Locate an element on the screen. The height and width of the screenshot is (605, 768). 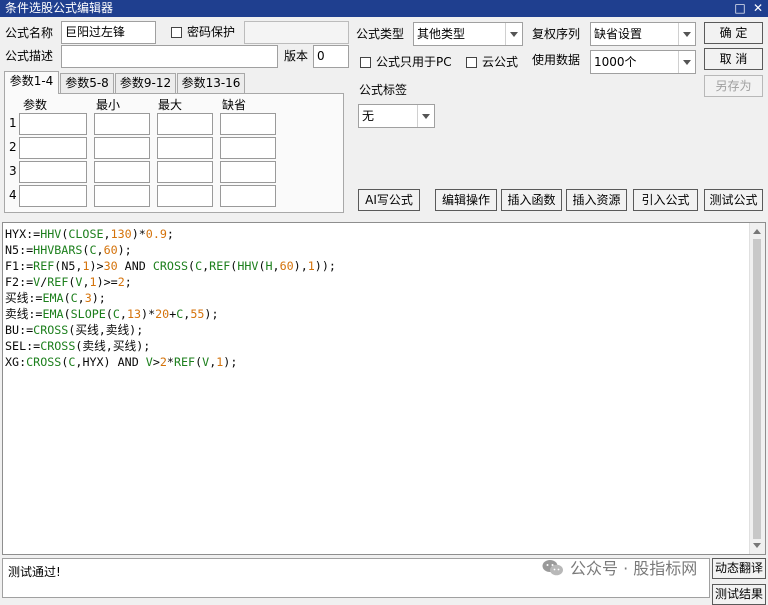
formula-type-label: 公式类型 is located at coordinates (380, 34).